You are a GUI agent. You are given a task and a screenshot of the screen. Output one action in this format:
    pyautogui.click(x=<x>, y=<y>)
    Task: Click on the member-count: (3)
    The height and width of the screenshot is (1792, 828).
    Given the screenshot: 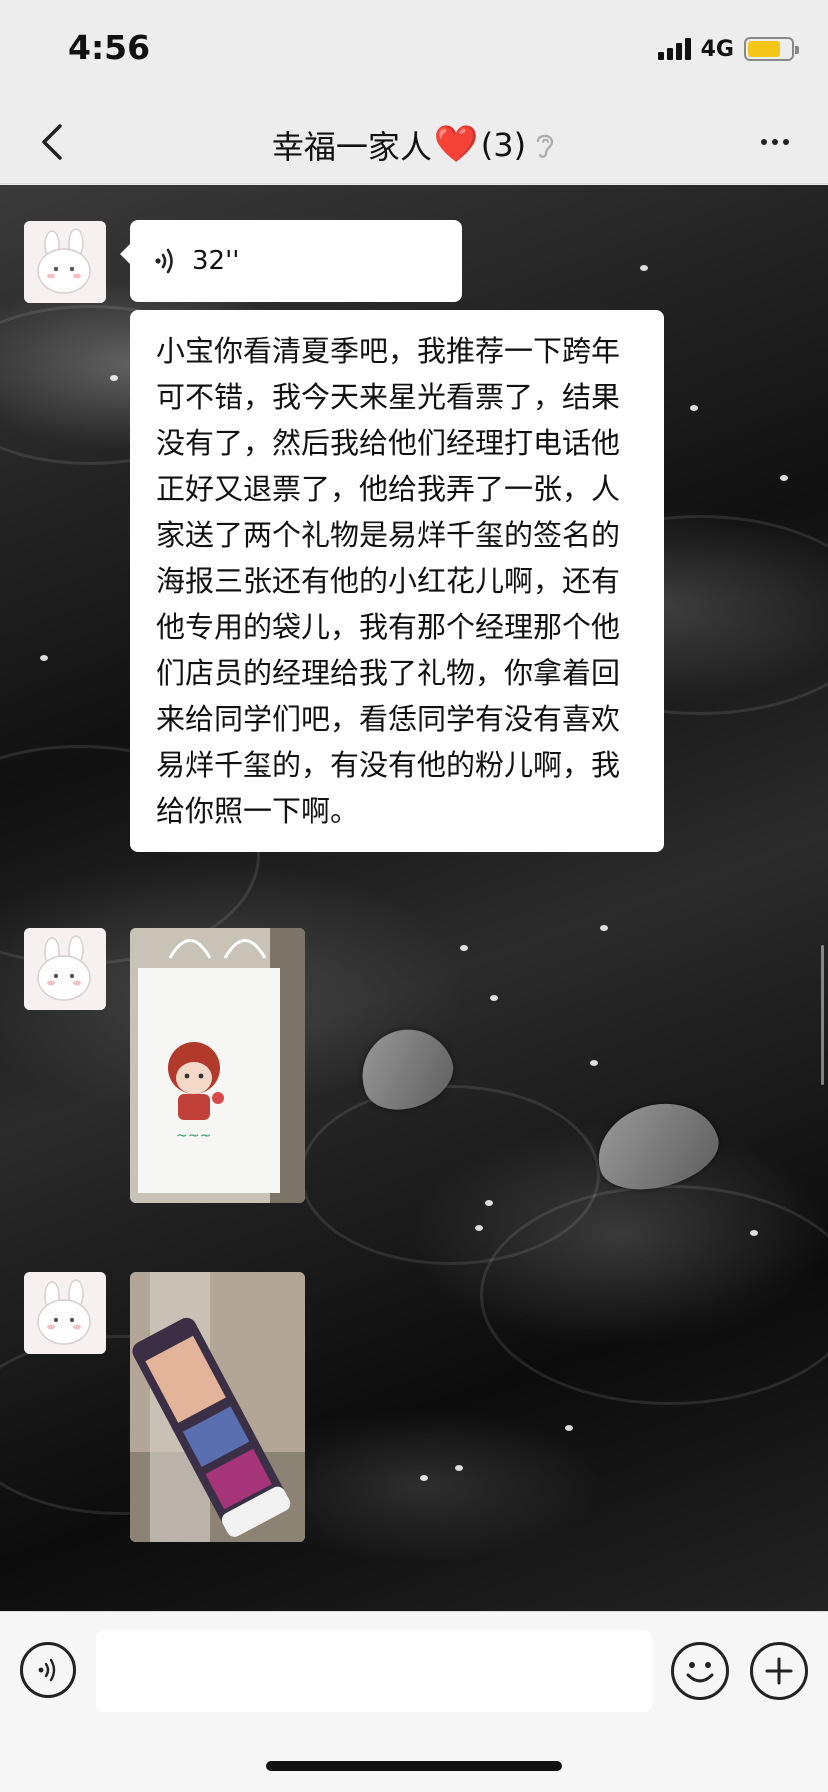 What is the action you would take?
    pyautogui.click(x=503, y=145)
    